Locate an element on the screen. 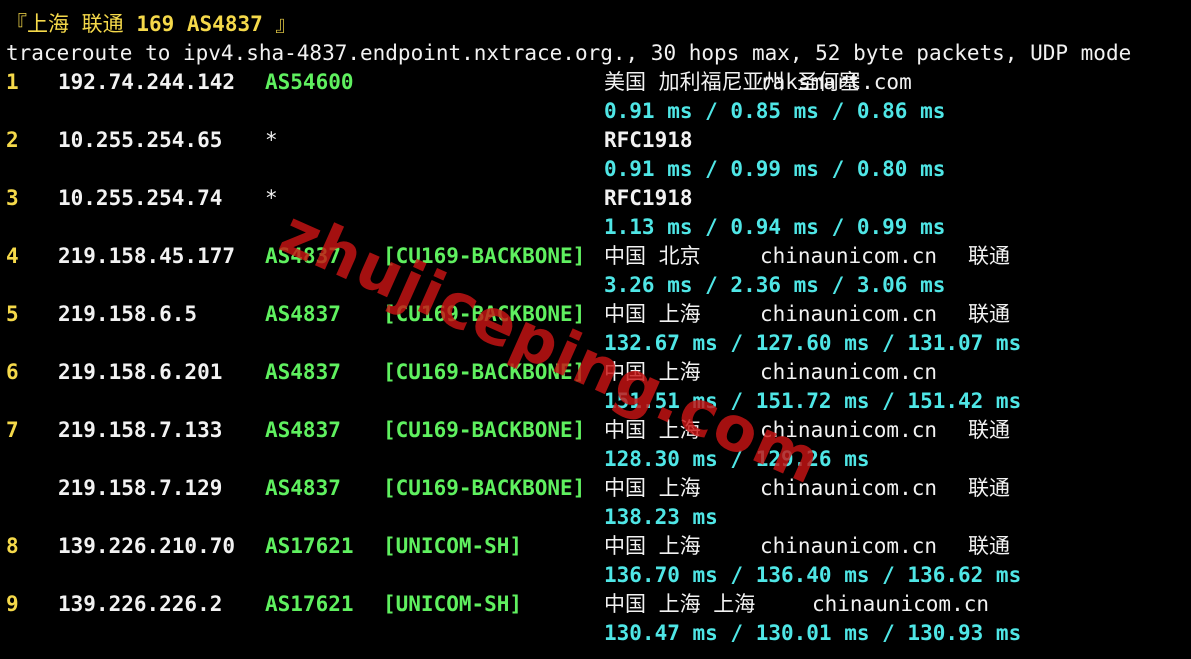 The image size is (1191, 659). hop-rtt-row: 136.70 ms / 136.40 ms / 136.62 ms is located at coordinates (598, 575).